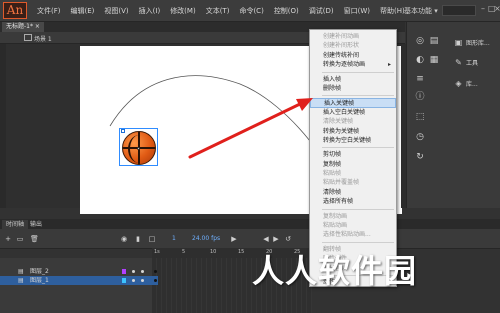 This screenshot has width=500, height=313. I want to click on context-menu-item: 粘贴并覆盖帧, so click(353, 182).